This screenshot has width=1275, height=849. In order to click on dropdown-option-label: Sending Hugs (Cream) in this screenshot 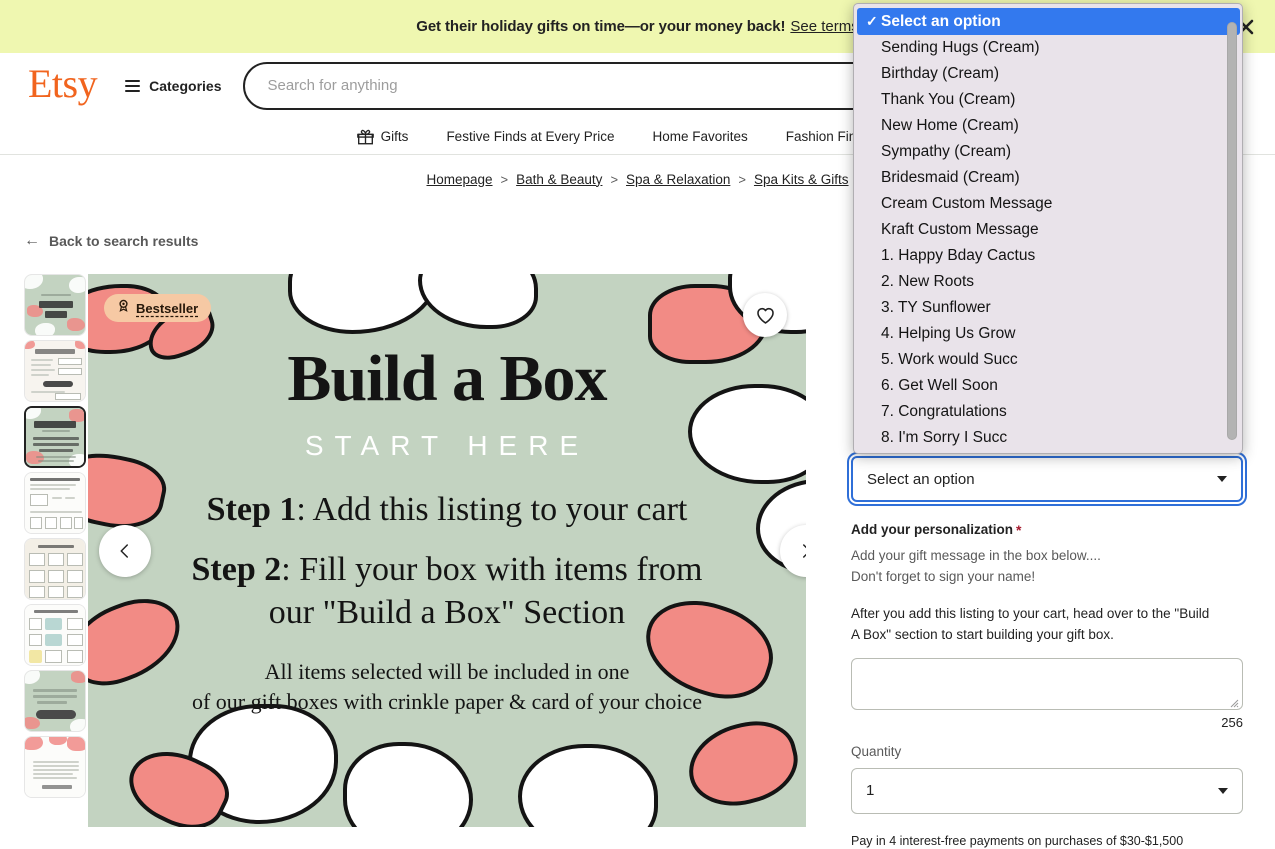, I will do `click(960, 47)`.